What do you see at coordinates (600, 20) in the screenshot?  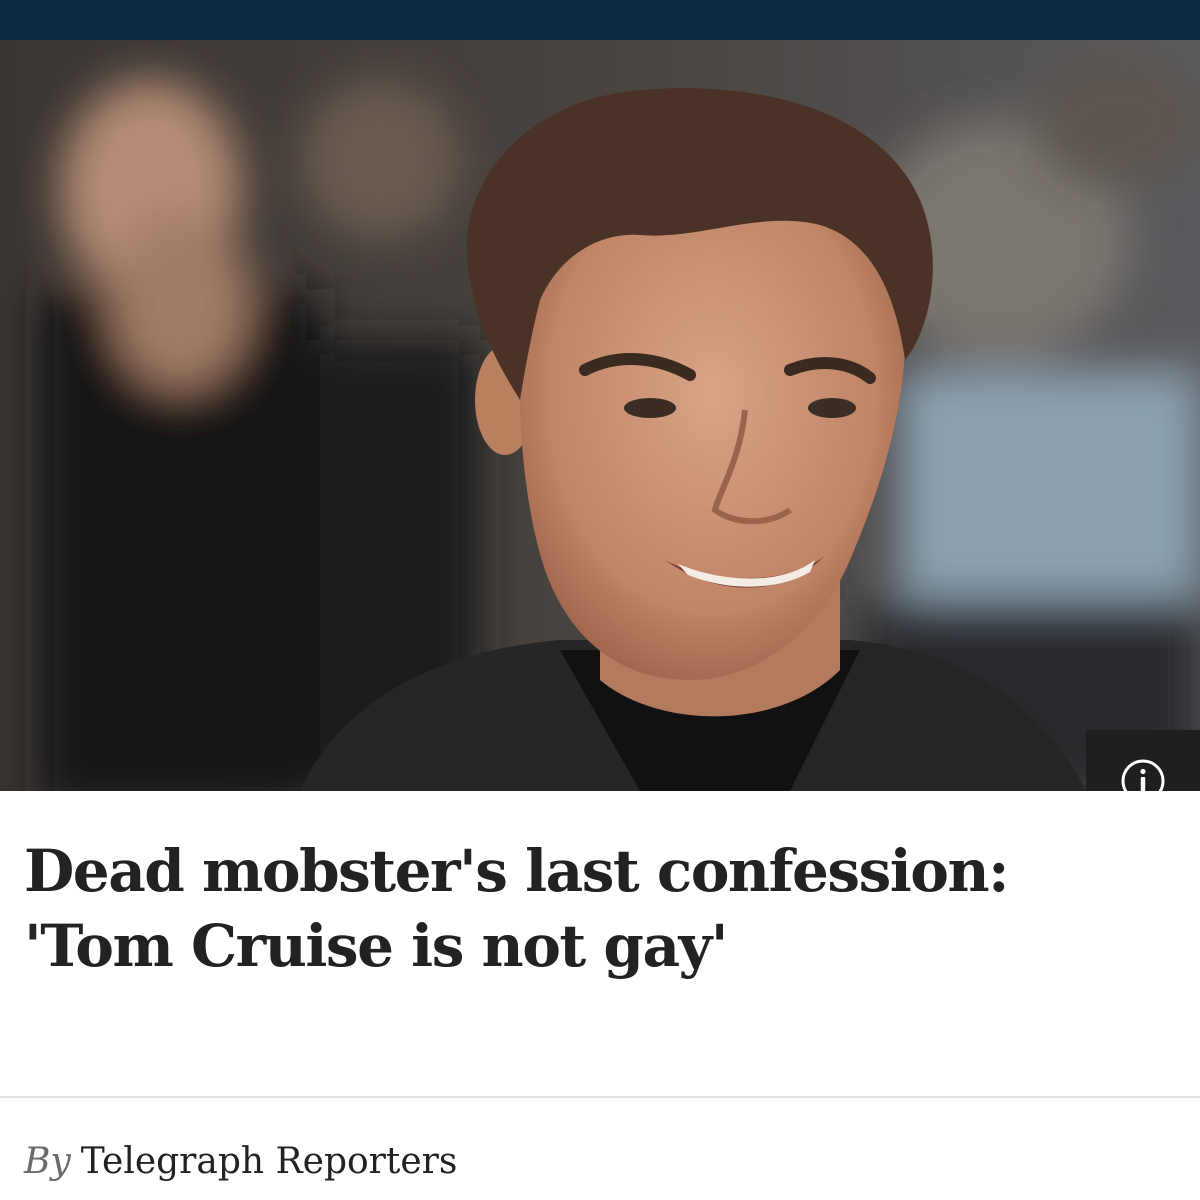 I see `top-bar` at bounding box center [600, 20].